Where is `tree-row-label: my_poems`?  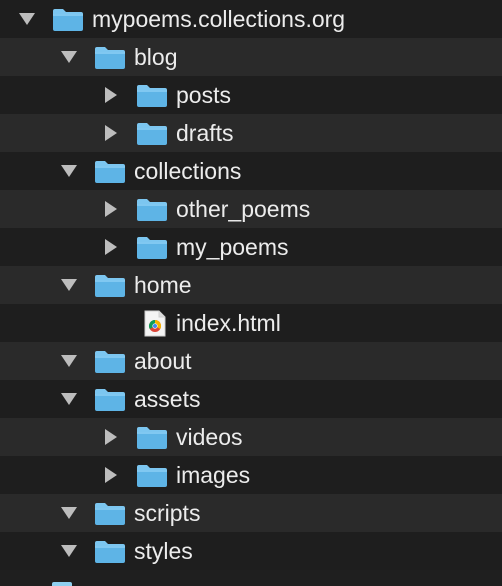 tree-row-label: my_poems is located at coordinates (232, 247).